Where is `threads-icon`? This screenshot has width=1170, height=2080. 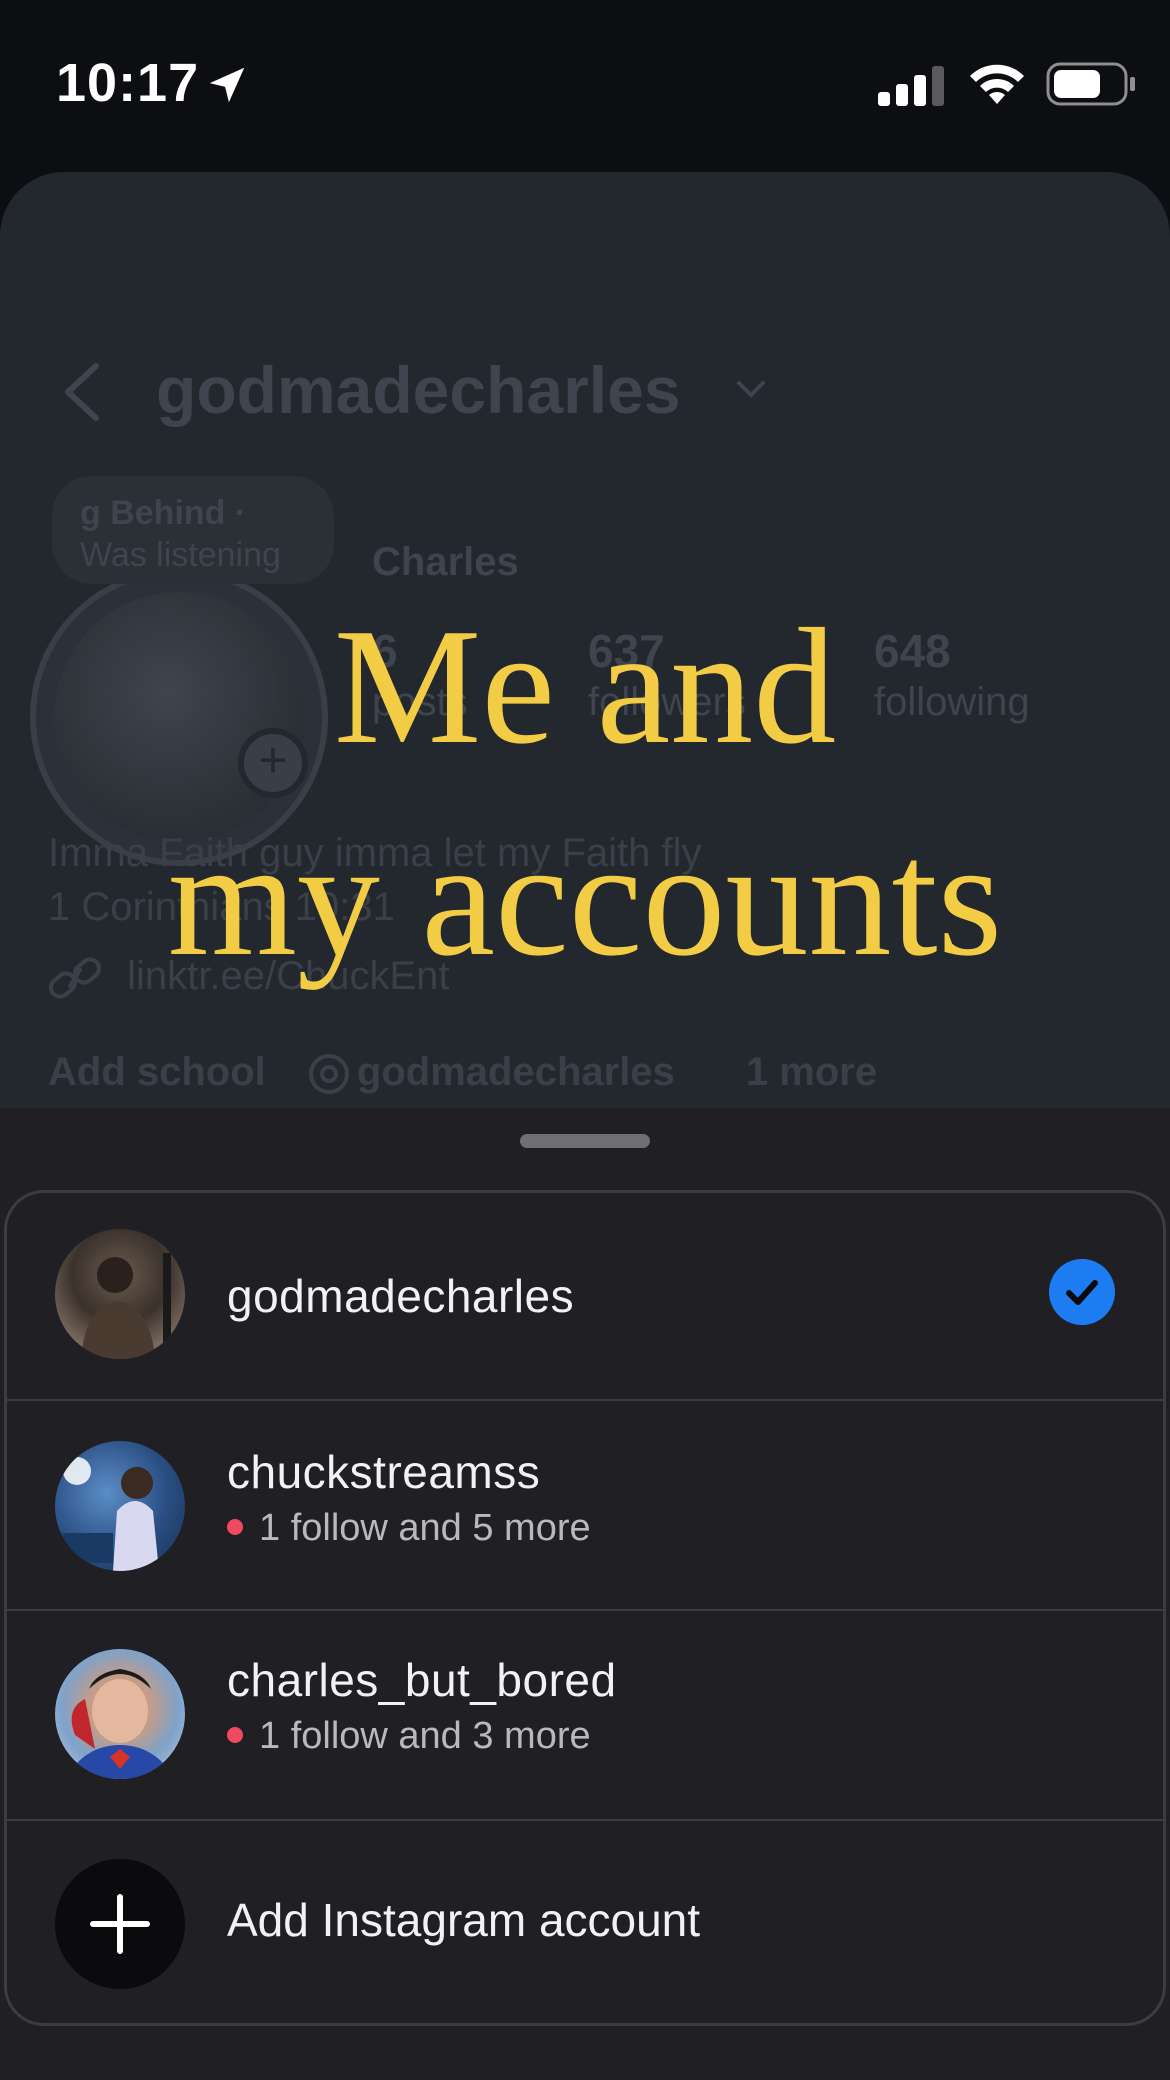 threads-icon is located at coordinates (328, 1074).